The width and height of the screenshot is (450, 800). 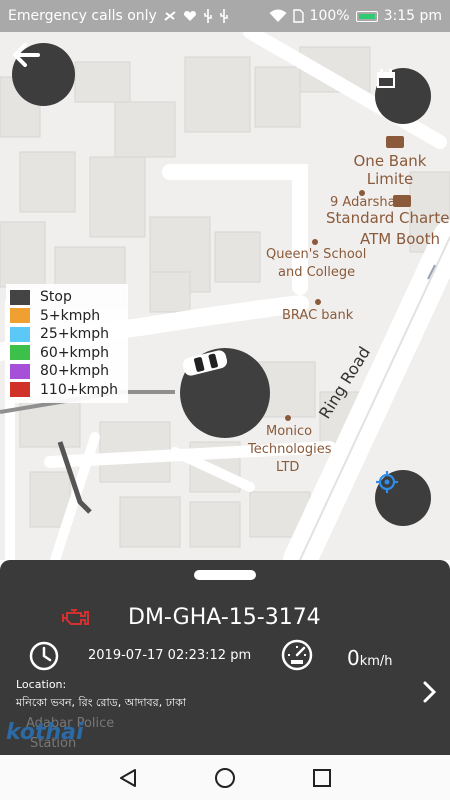 I want to click on back-nav-icon, so click(x=128, y=778).